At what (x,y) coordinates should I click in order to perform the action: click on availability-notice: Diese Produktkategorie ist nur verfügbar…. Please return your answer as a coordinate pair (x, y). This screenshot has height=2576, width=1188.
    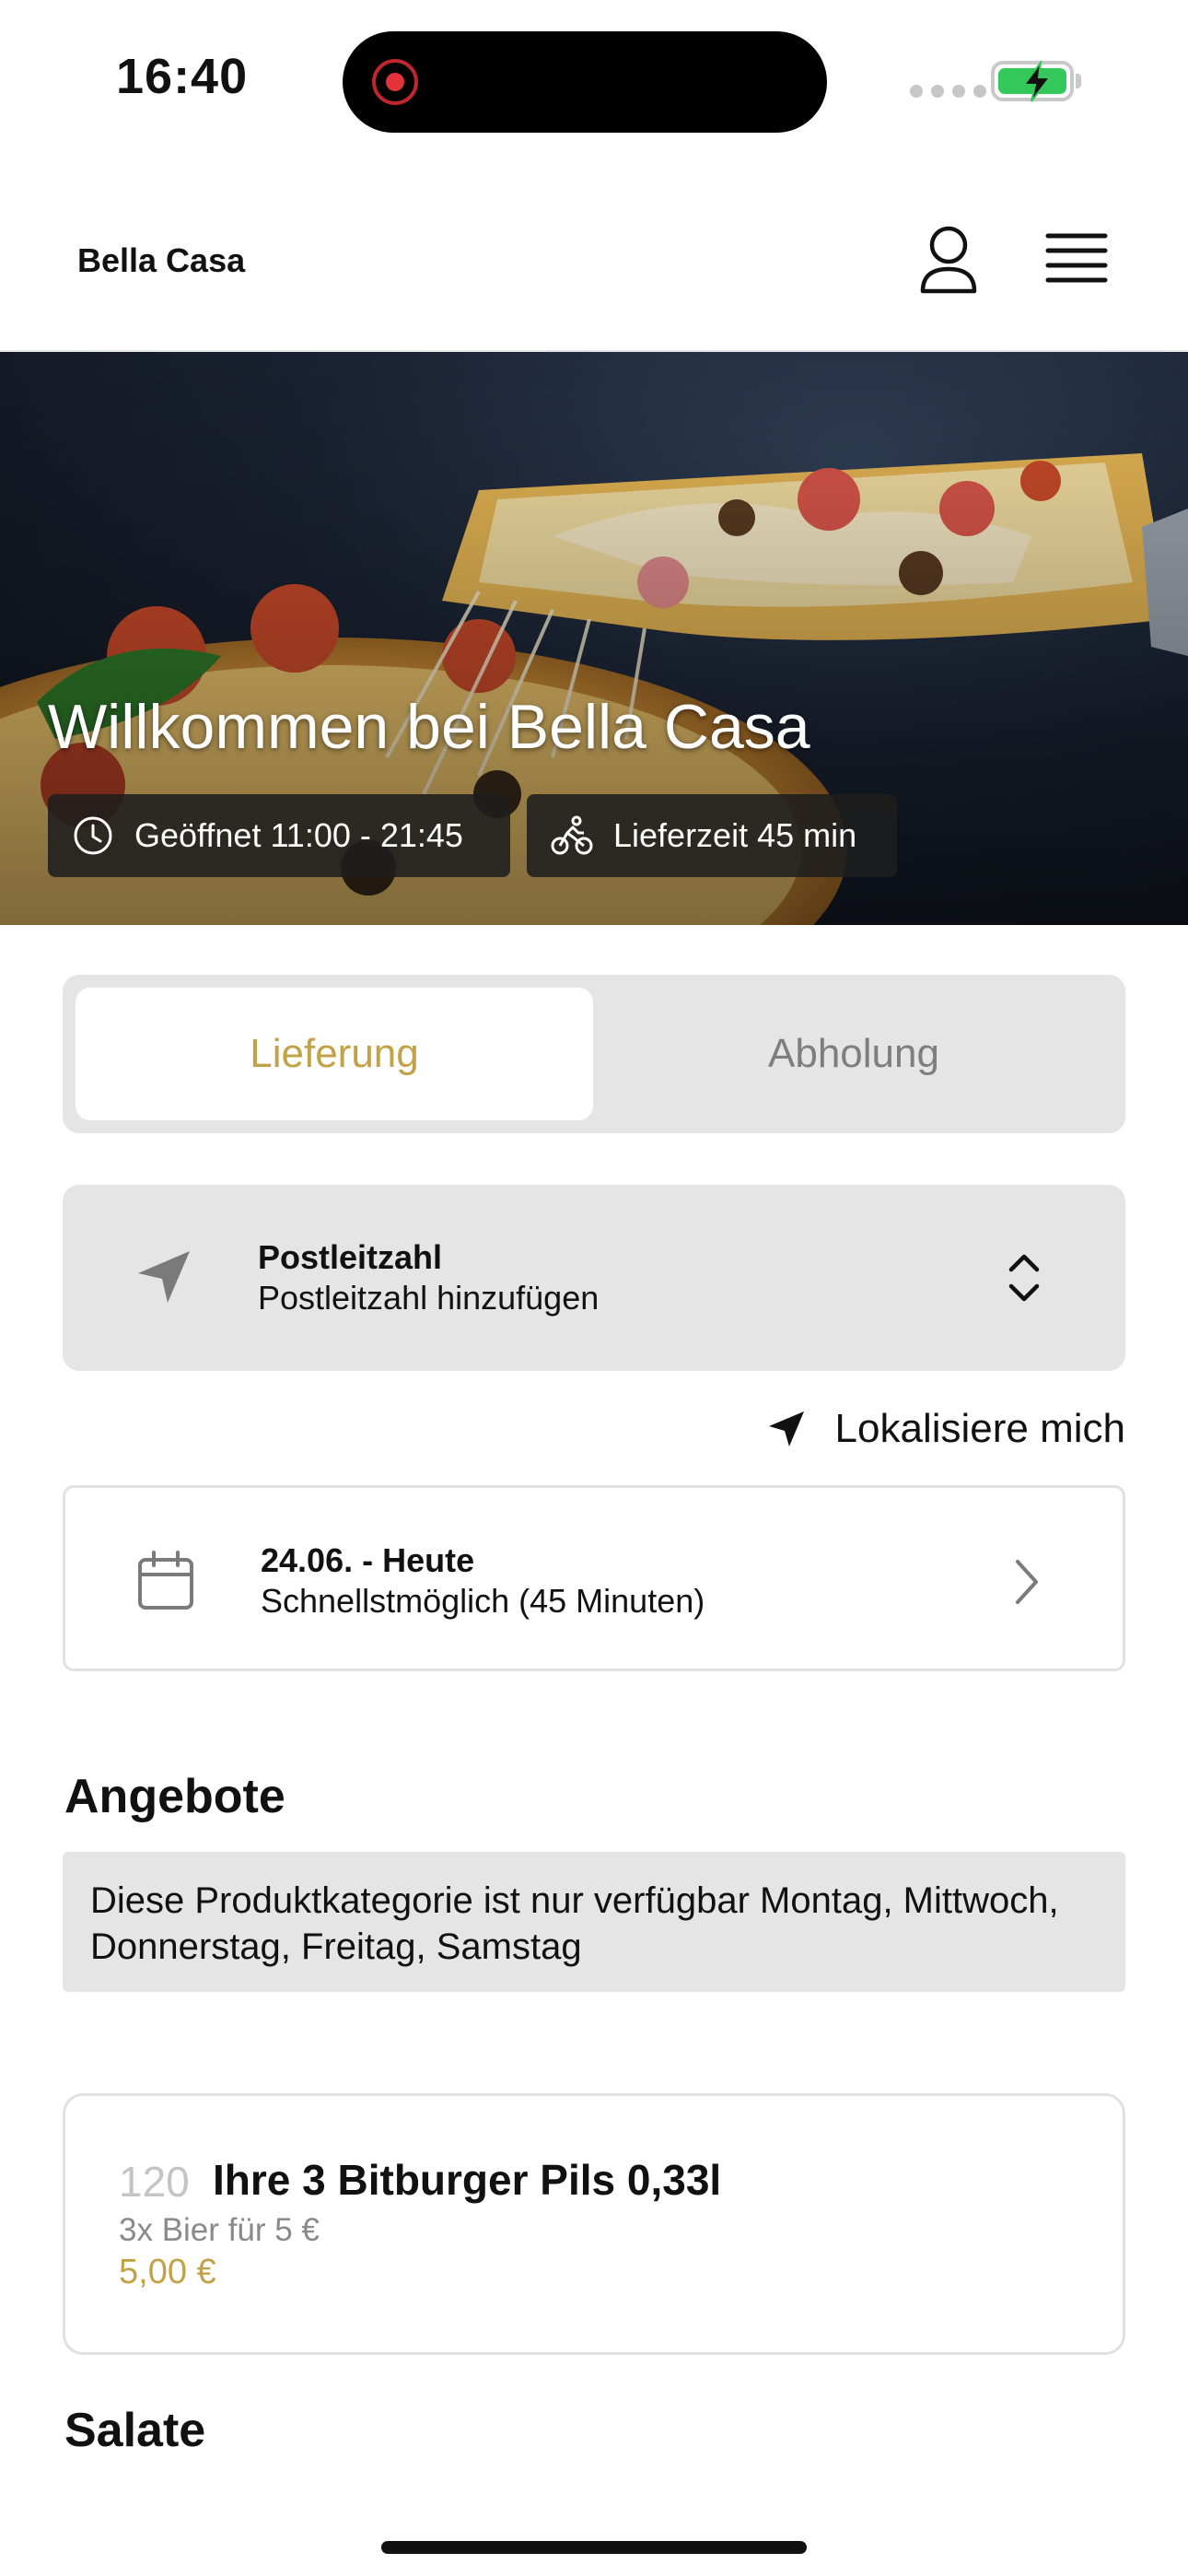
    Looking at the image, I should click on (594, 1922).